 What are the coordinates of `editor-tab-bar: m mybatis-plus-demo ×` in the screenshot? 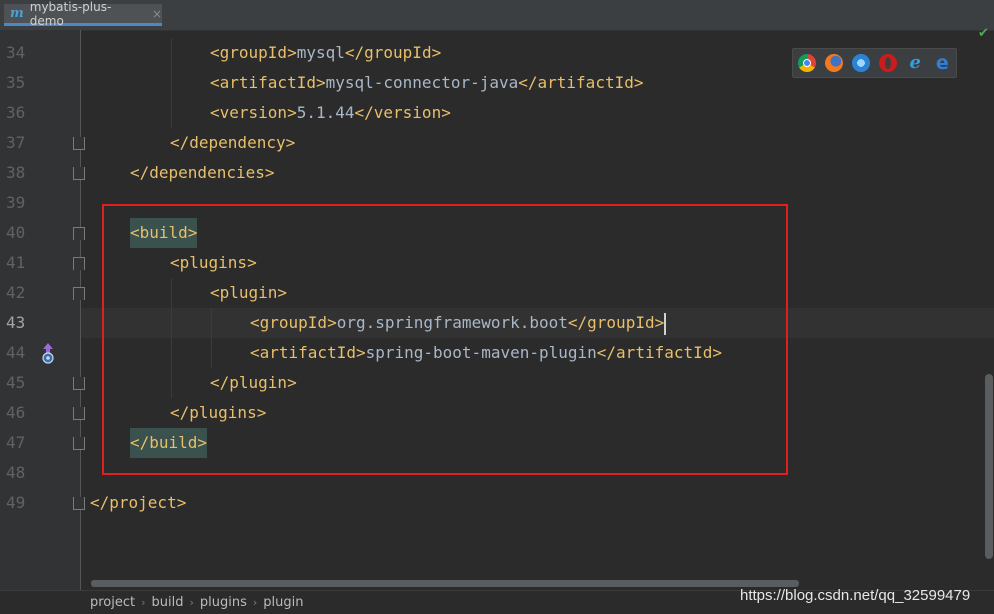 It's located at (497, 15).